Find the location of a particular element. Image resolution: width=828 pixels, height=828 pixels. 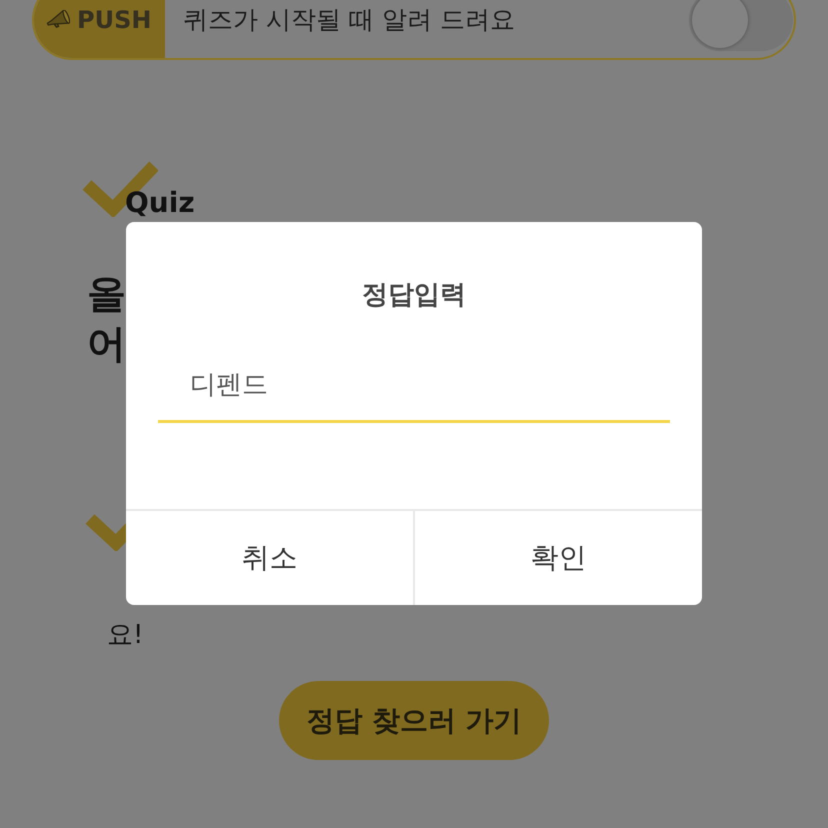

quiz-title-text: 올 is located at coordinates (106, 295).